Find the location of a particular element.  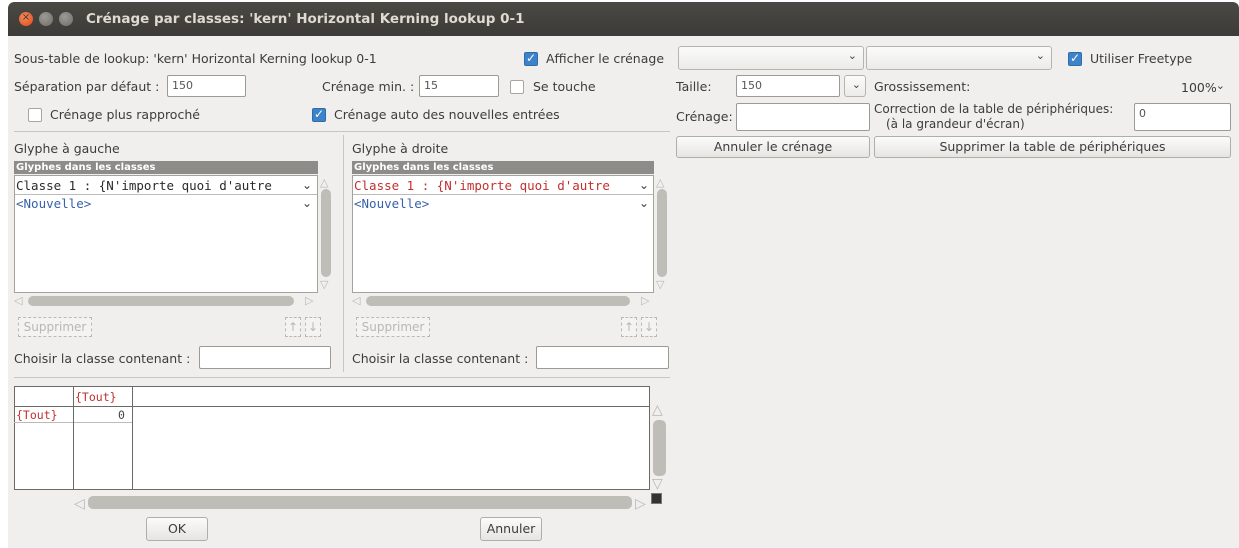

grid-corner-icon is located at coordinates (656, 498).